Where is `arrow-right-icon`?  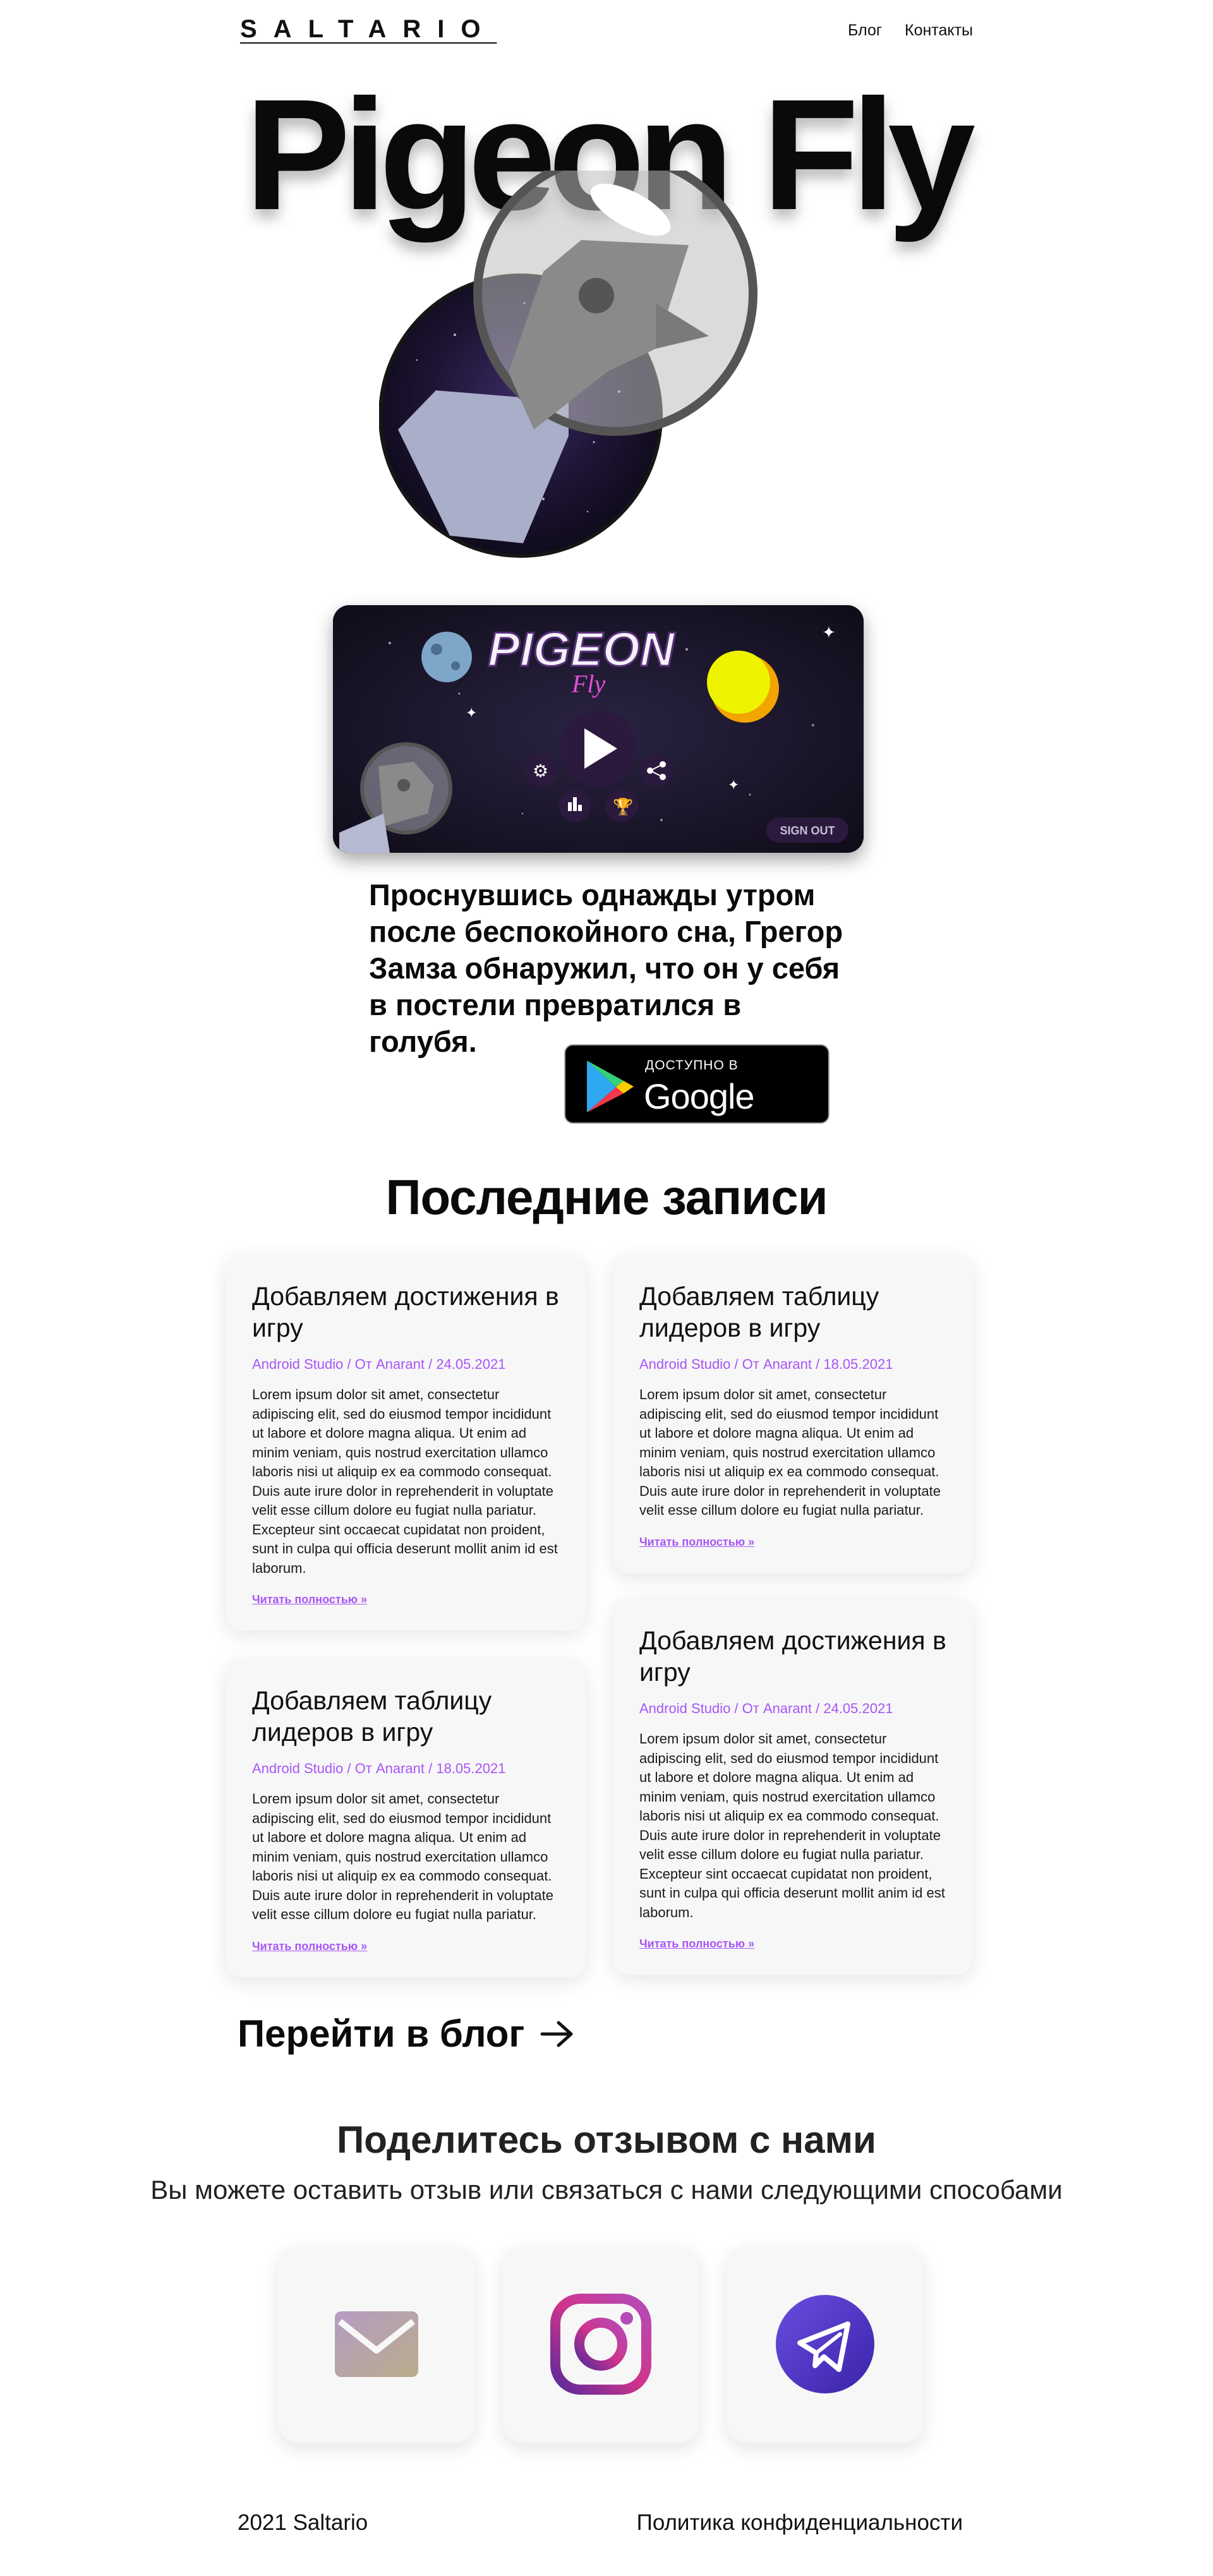 arrow-right-icon is located at coordinates (556, 2034).